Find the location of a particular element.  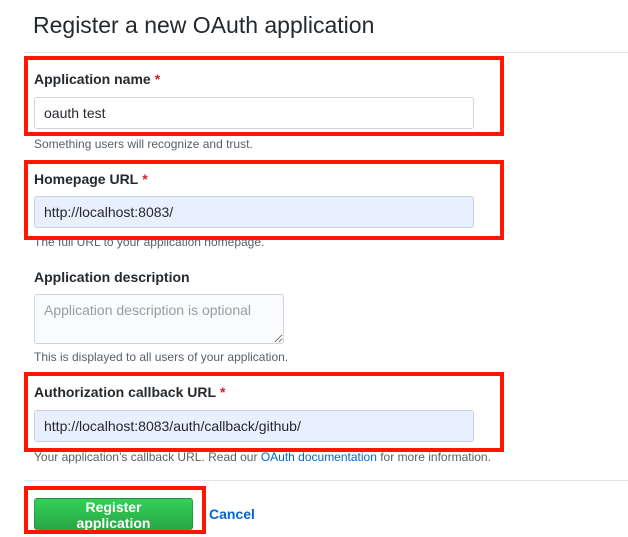

description-label: Application description is located at coordinates (112, 277).